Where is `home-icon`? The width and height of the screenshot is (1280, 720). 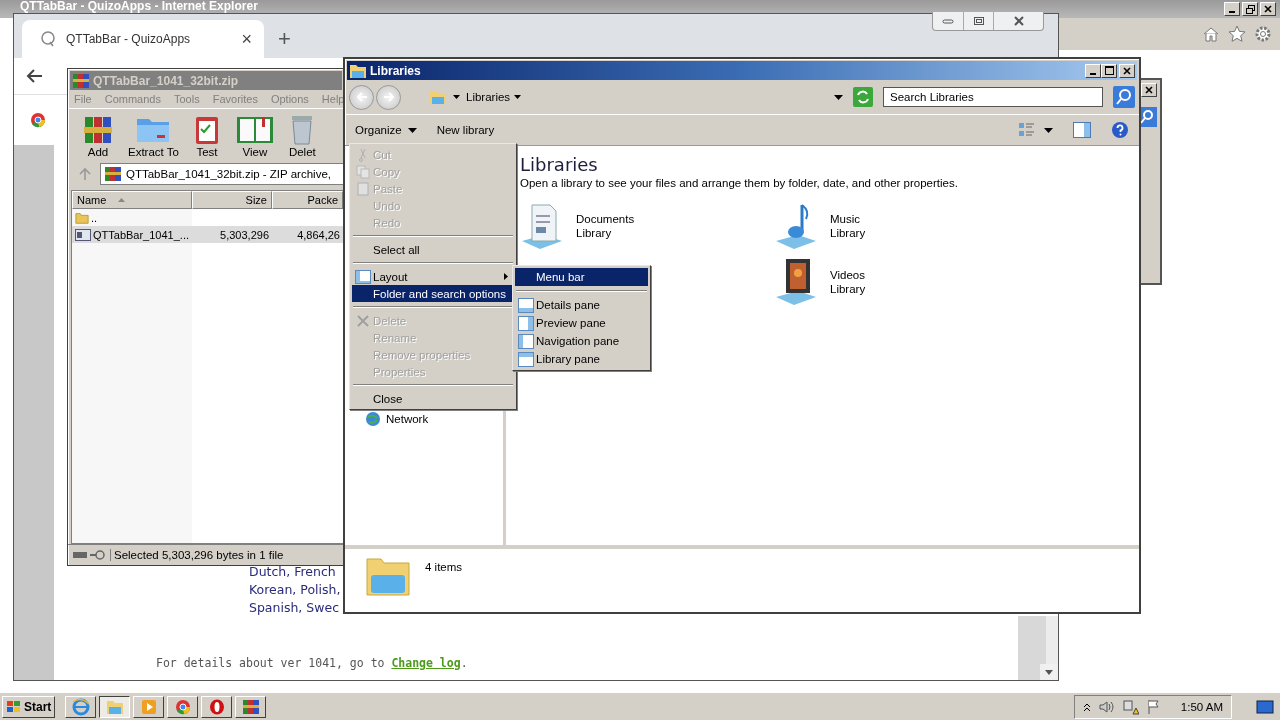 home-icon is located at coordinates (1211, 34).